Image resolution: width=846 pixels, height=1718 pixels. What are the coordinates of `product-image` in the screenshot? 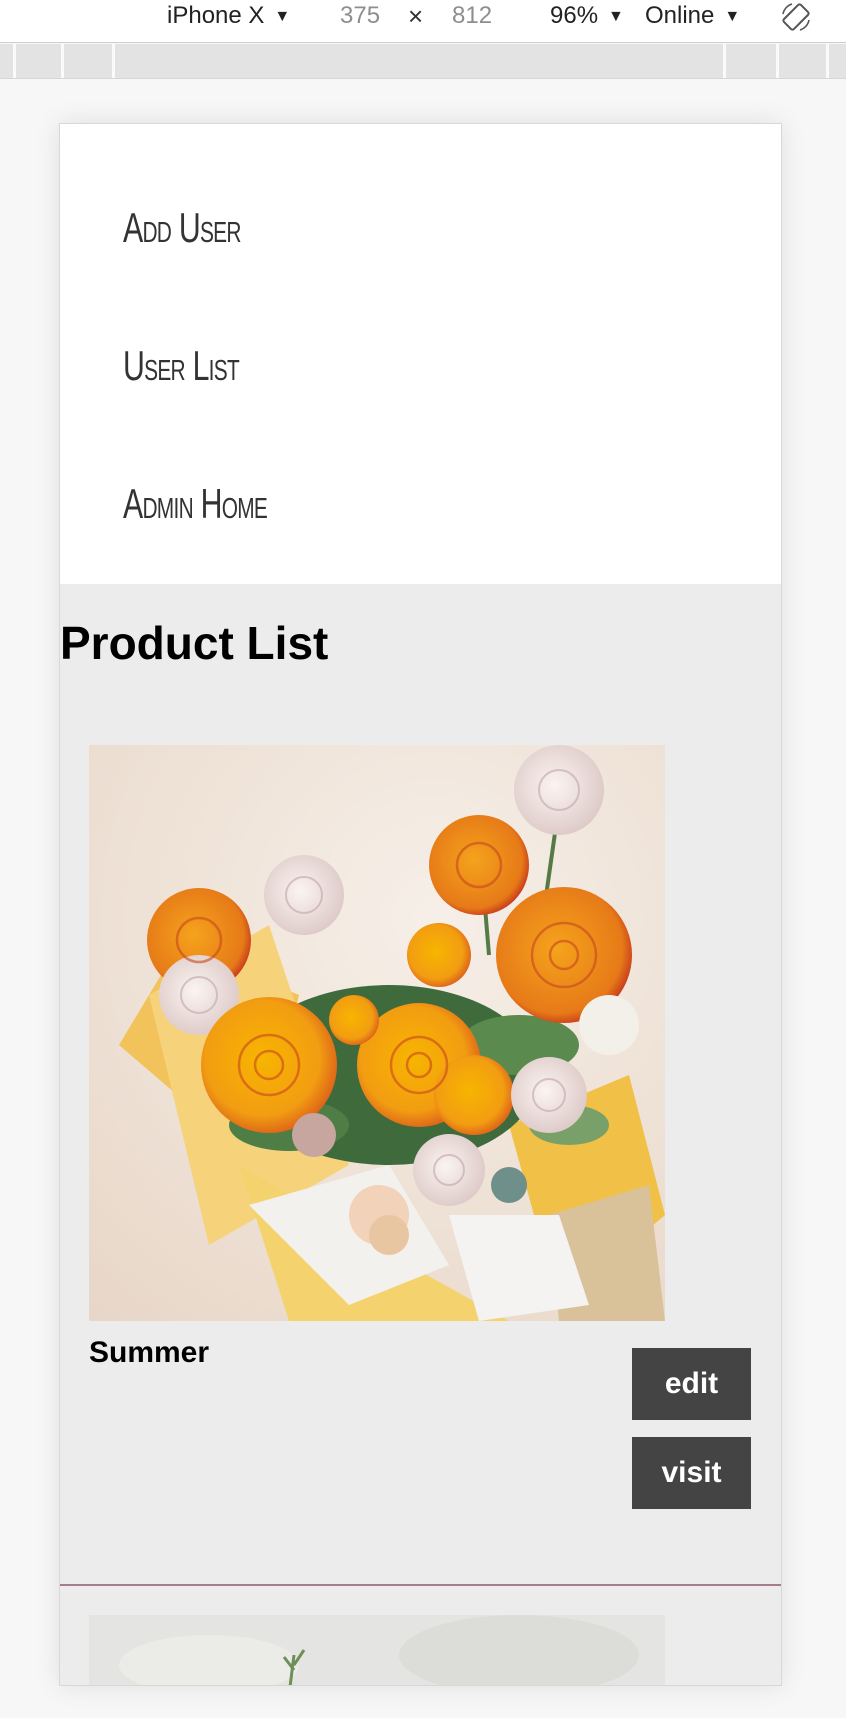 It's located at (377, 1650).